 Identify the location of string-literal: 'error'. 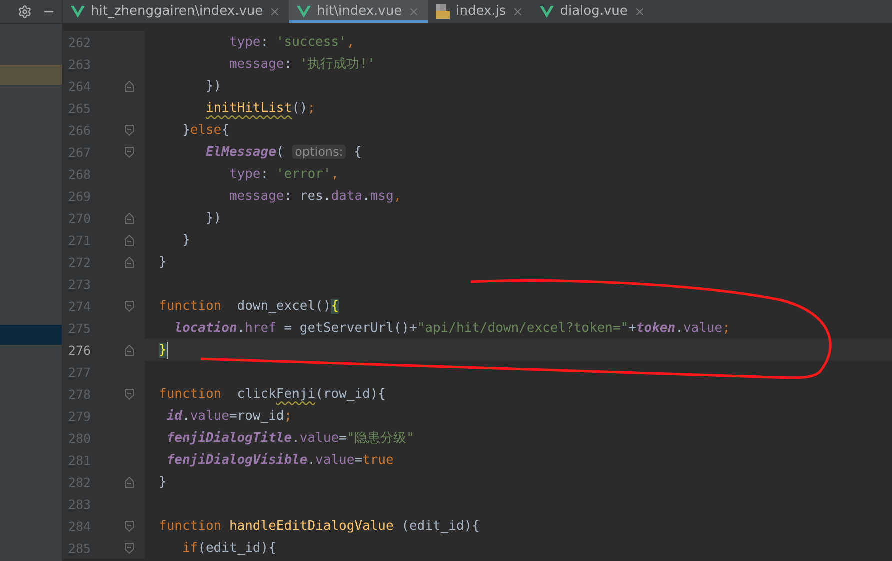
(304, 174).